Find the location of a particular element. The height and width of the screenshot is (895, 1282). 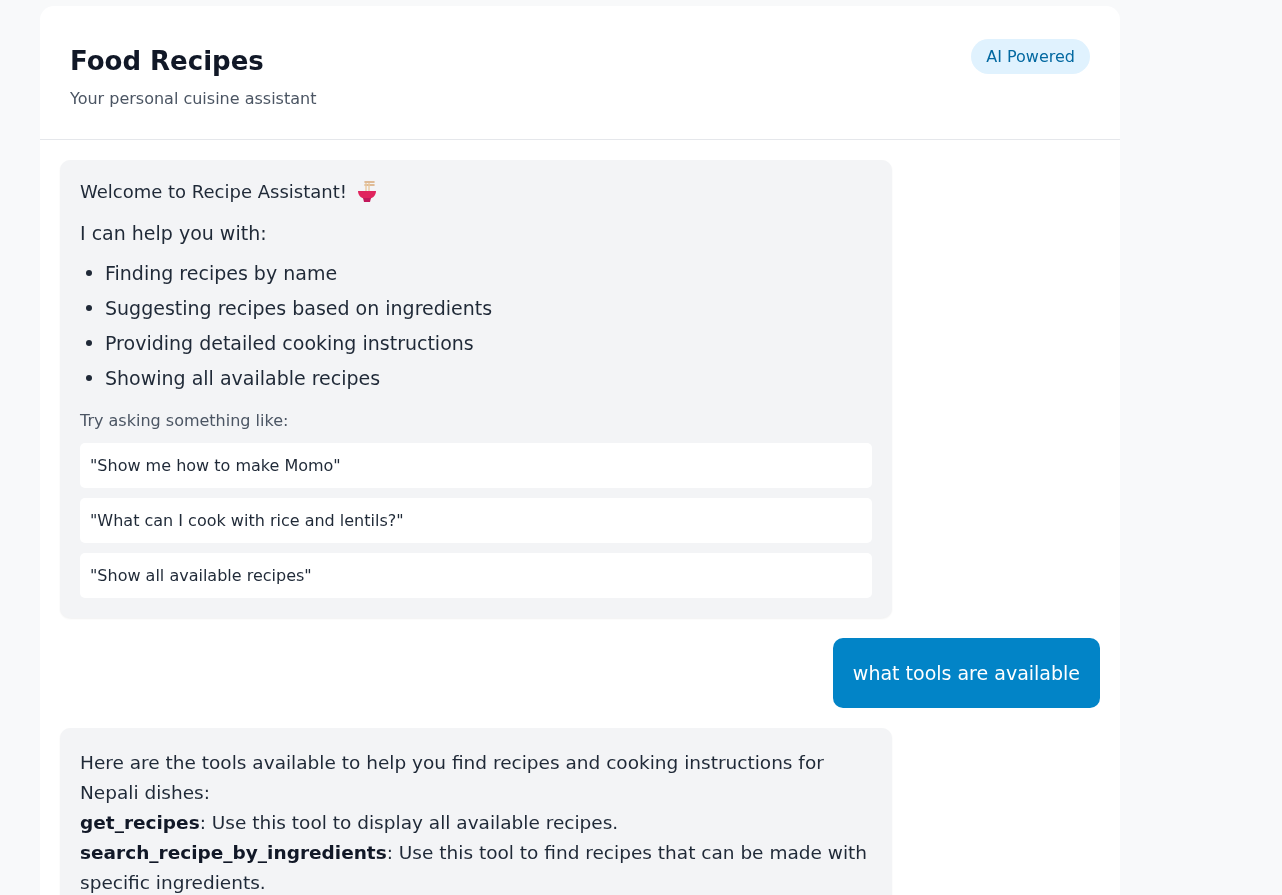

user-message: what tools are available is located at coordinates (966, 673).